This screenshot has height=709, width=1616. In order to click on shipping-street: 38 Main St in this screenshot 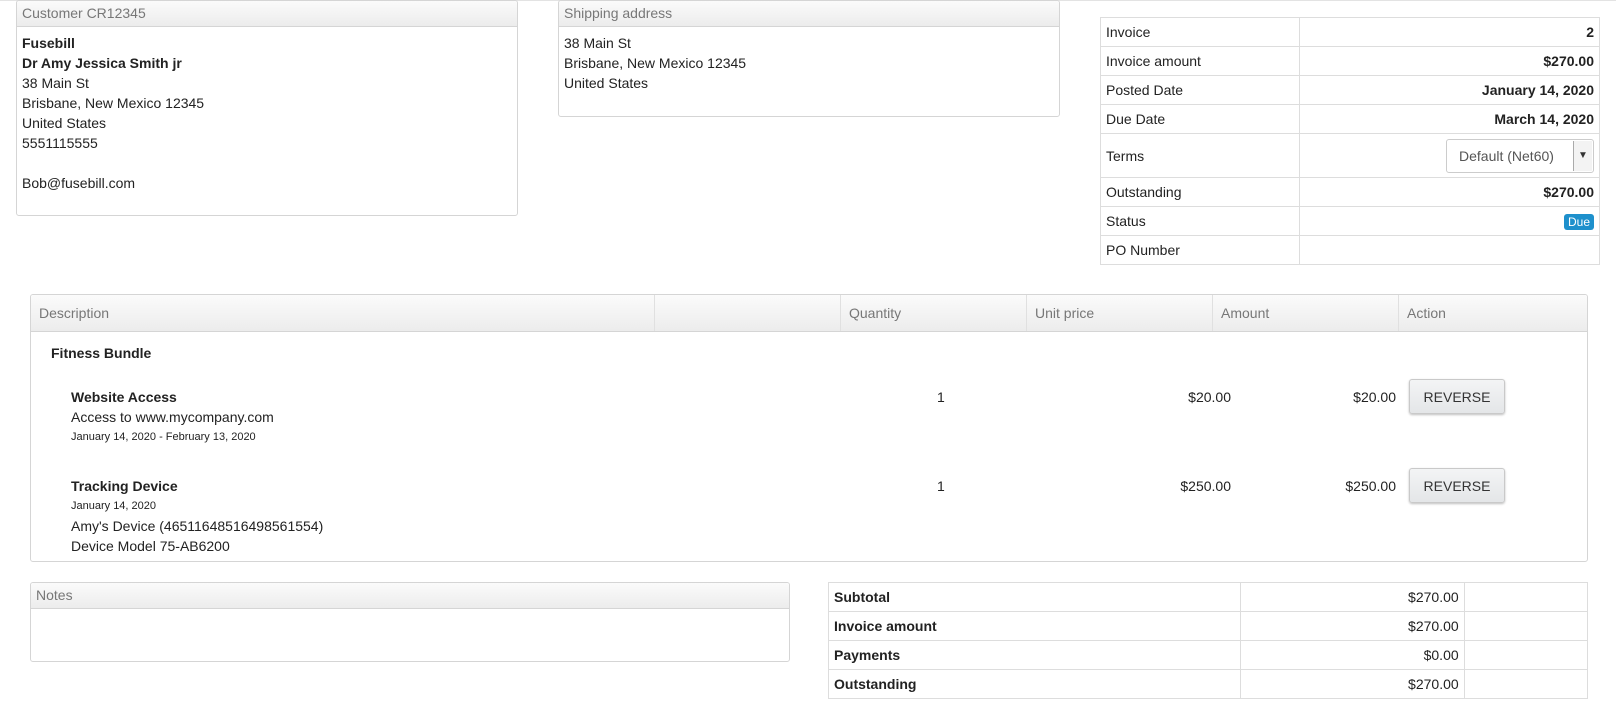, I will do `click(597, 43)`.